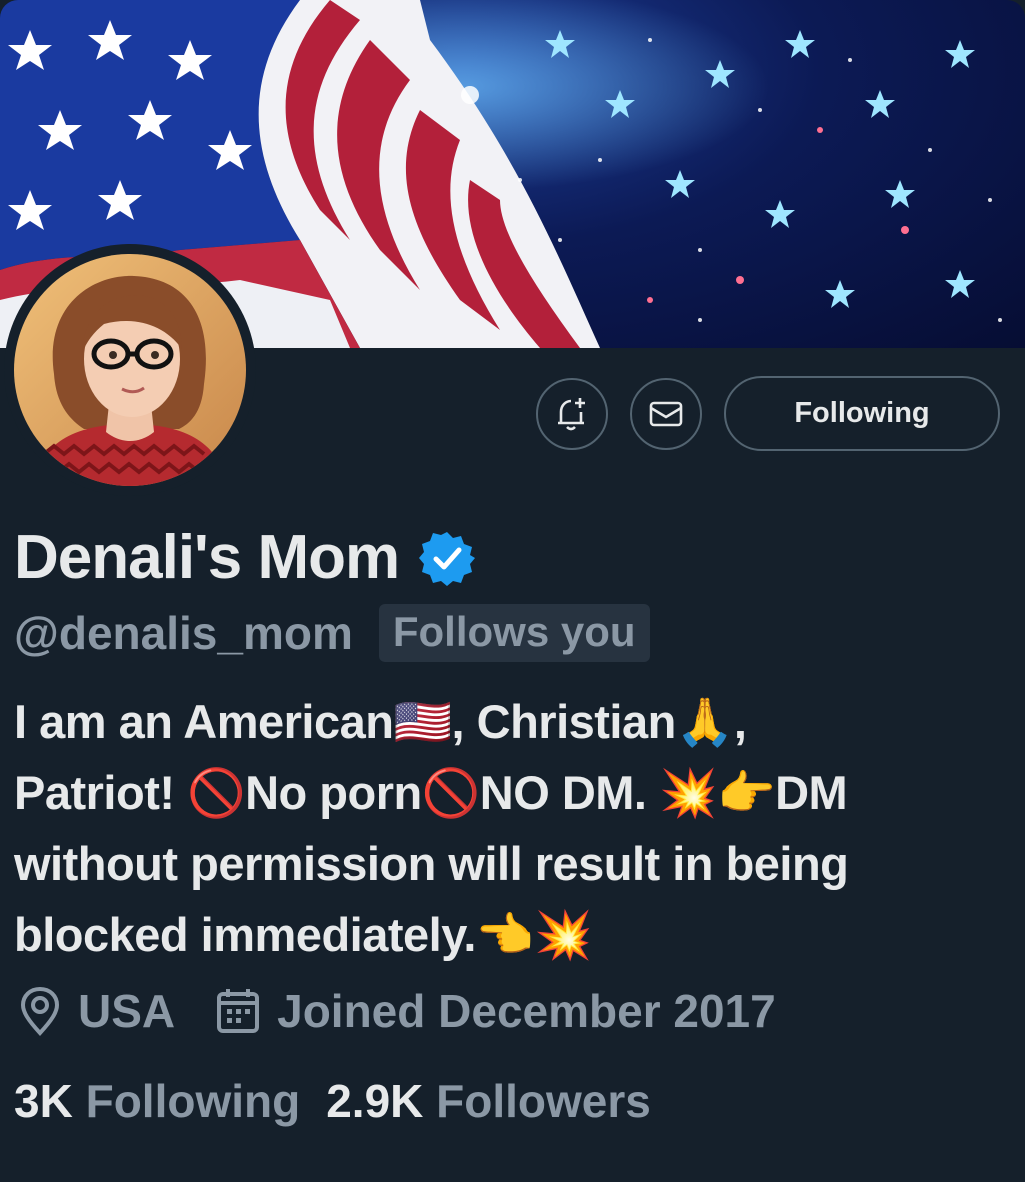  I want to click on follow-stats: 3K Following 2.9K Followers, so click(345, 1101).